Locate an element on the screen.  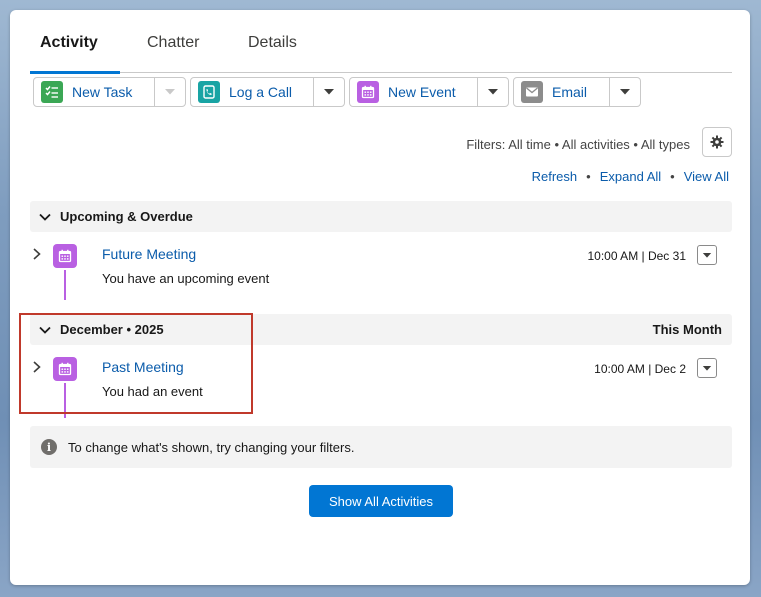
filter-settings-button is located at coordinates (717, 142).